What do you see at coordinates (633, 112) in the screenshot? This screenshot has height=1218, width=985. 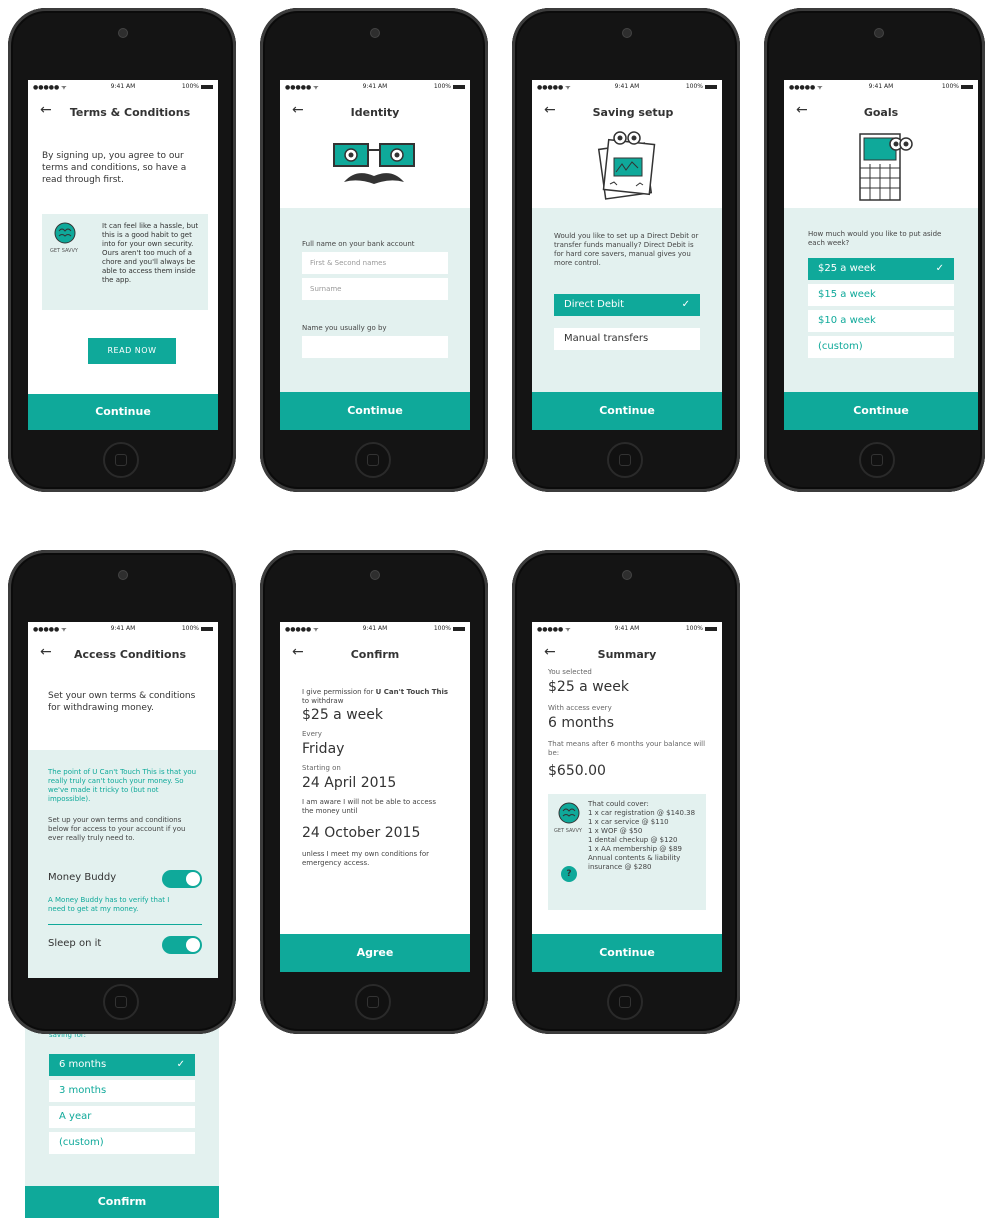 I see `page-title: Saving setup` at bounding box center [633, 112].